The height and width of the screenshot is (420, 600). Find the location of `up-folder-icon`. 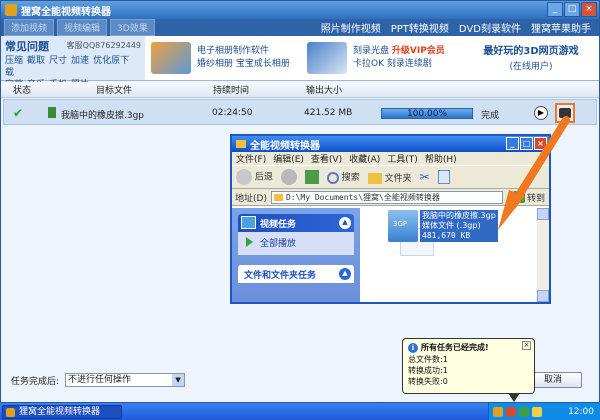

up-folder-icon is located at coordinates (311, 177).